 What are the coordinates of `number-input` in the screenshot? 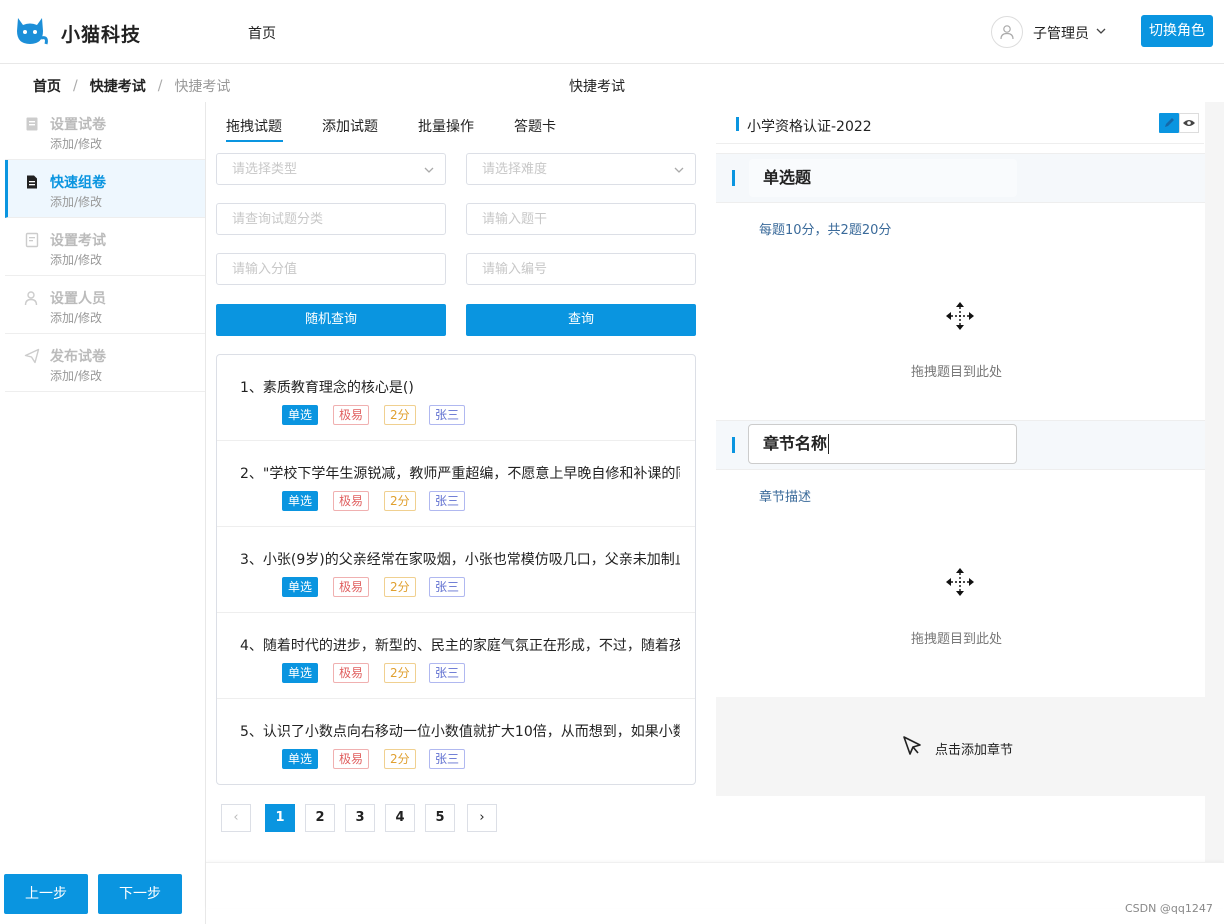 It's located at (581, 269).